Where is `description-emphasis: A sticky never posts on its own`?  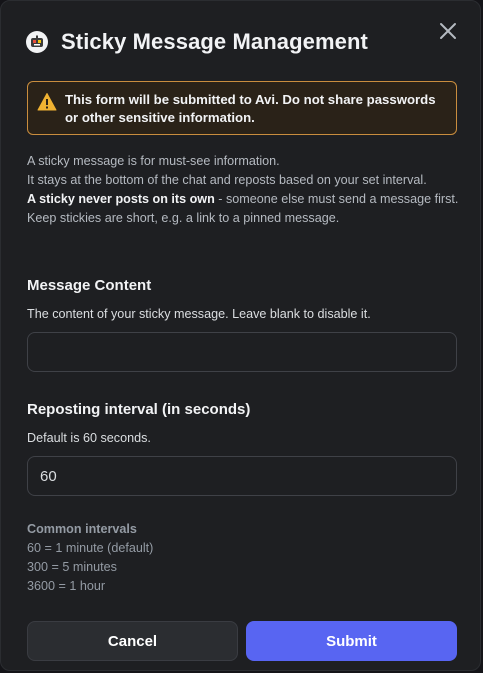 description-emphasis: A sticky never posts on its own is located at coordinates (121, 199).